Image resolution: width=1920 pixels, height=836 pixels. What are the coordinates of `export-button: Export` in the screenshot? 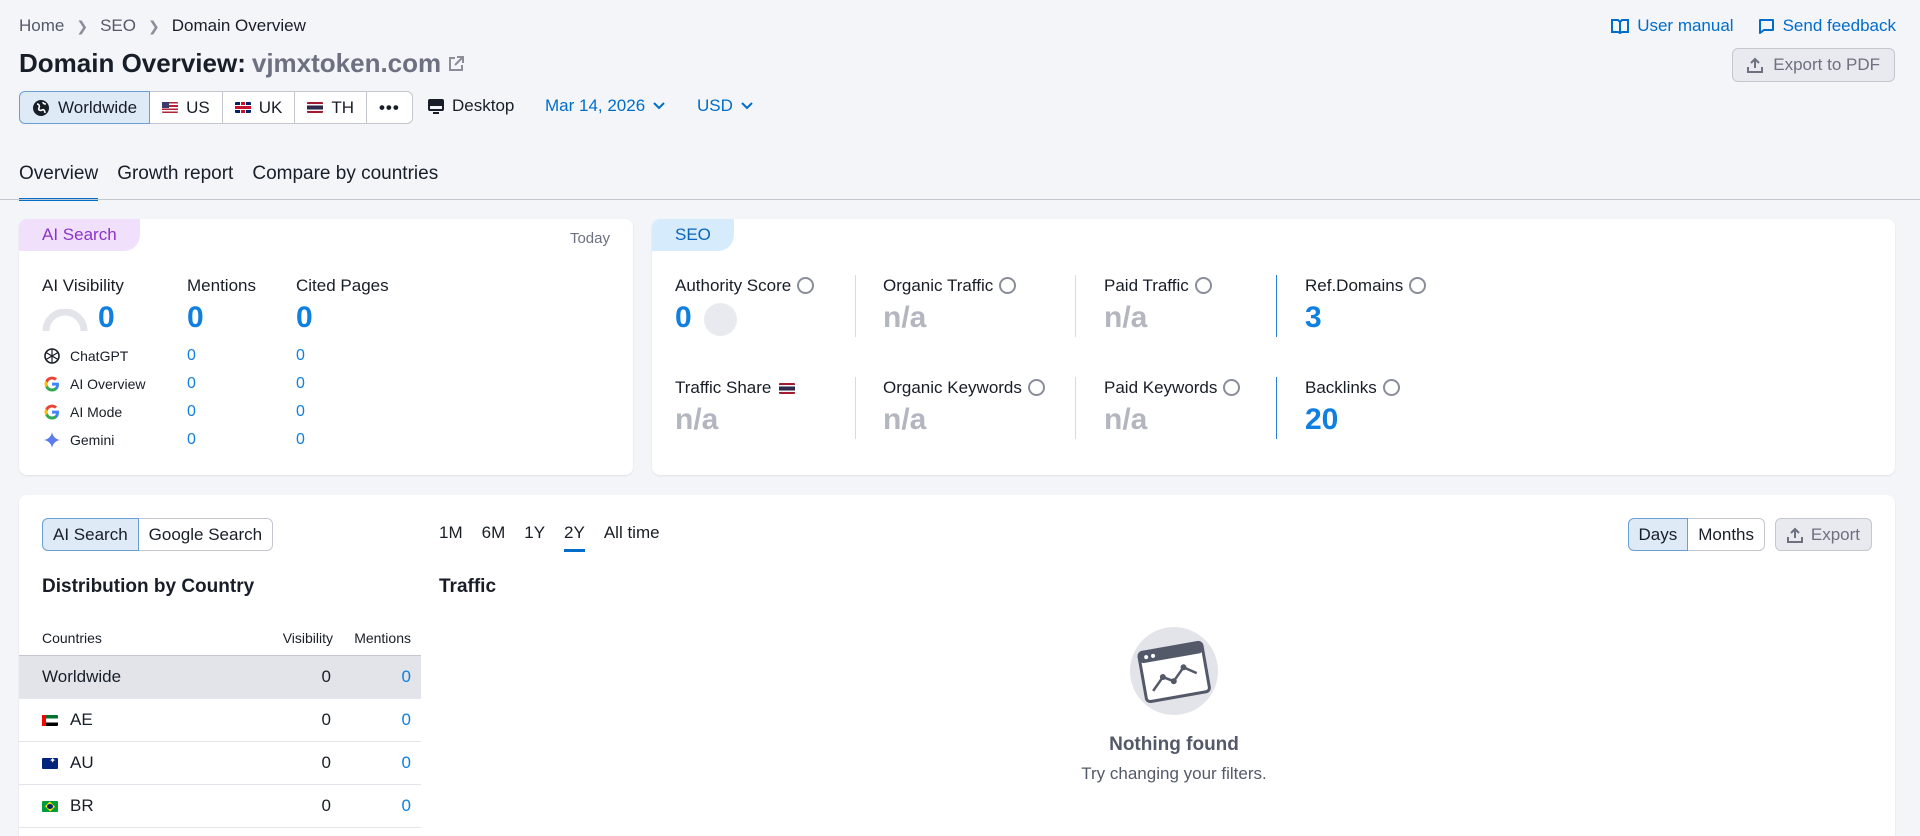 It's located at (1823, 534).